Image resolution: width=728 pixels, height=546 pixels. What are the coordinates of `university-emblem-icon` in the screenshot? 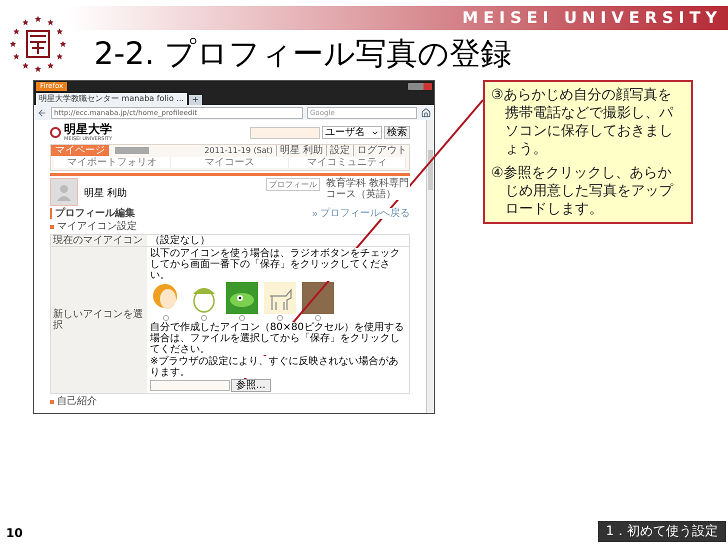 It's located at (38, 44).